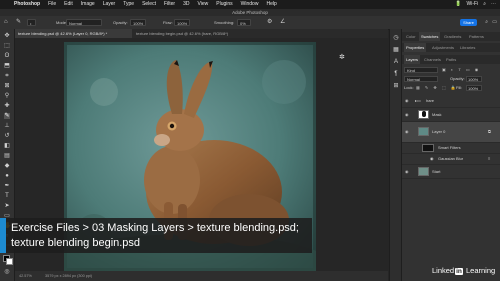 The height and width of the screenshot is (281, 500). What do you see at coordinates (6, 22) in the screenshot?
I see `home-icon: ⌂` at bounding box center [6, 22].